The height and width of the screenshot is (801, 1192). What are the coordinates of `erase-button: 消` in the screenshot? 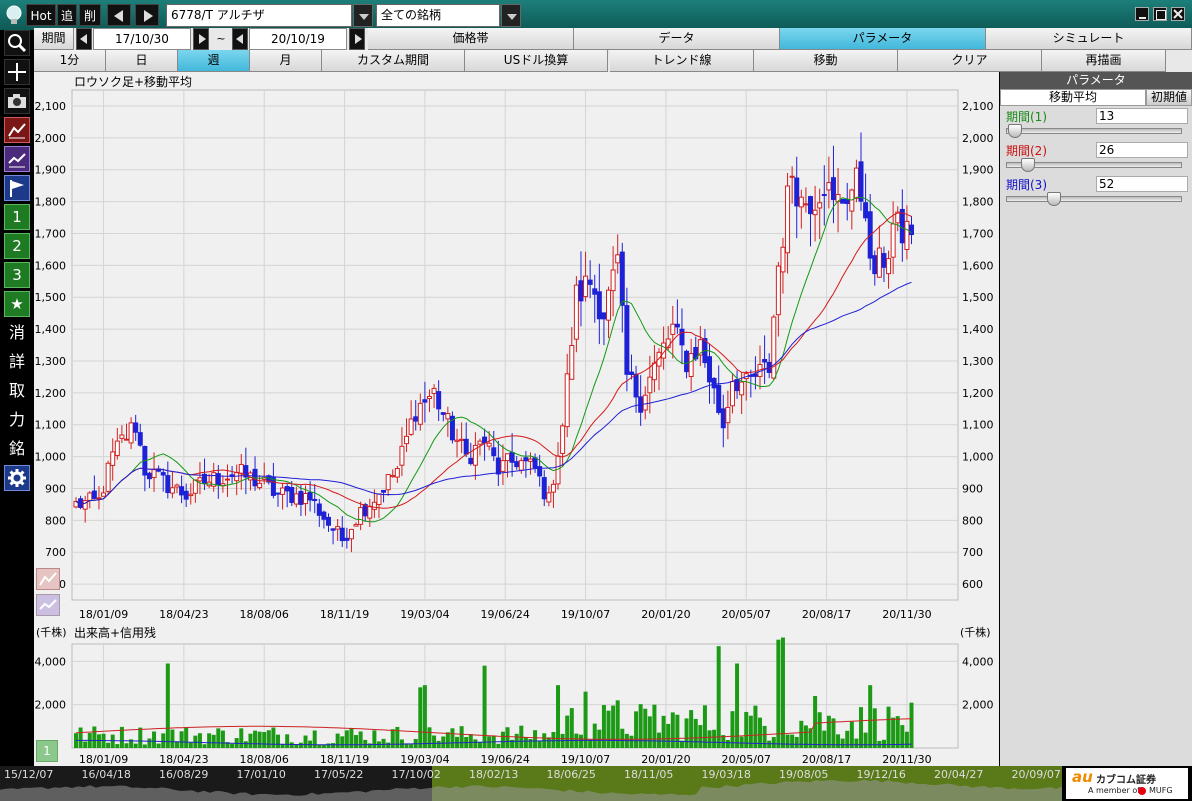 It's located at (17, 333).